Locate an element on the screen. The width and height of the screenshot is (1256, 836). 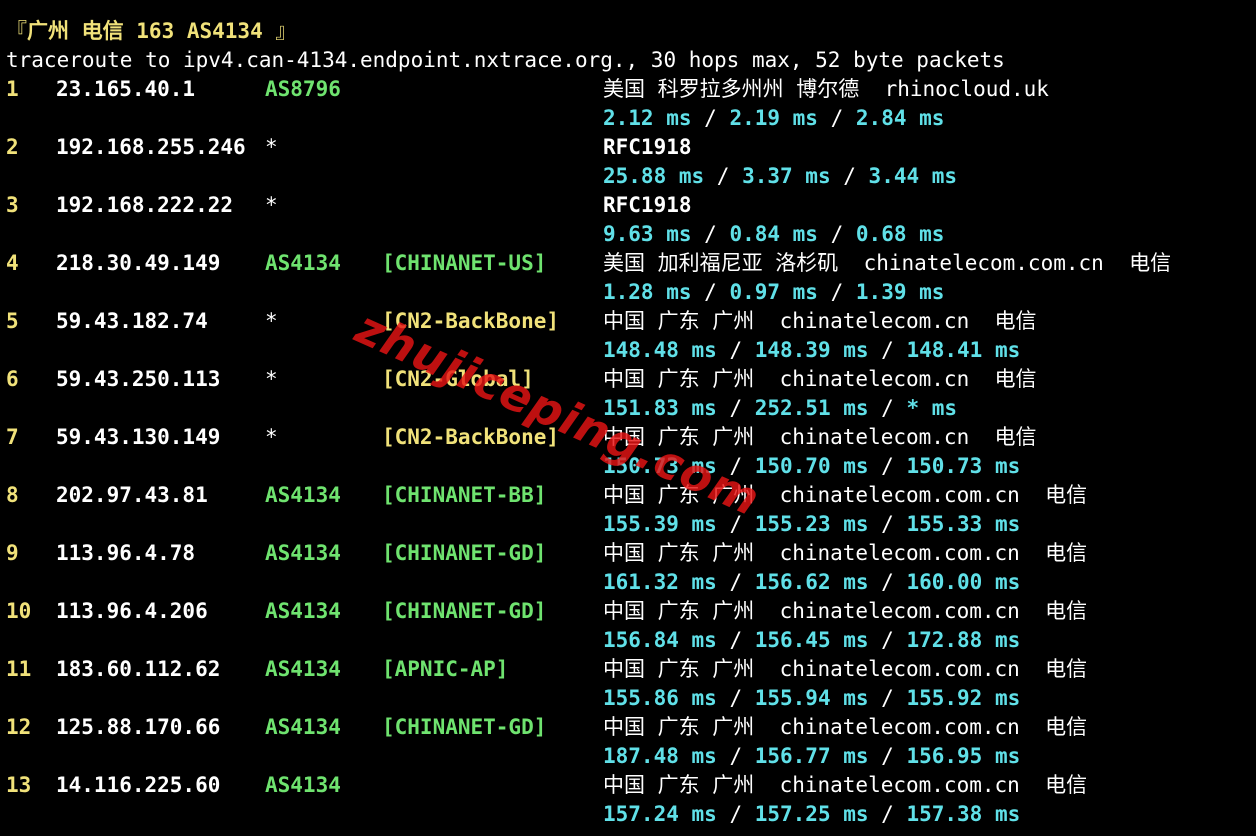
hop-rtt-line: 9.63 ms / 0.84 ms / 0.68 ms is located at coordinates (773, 234).